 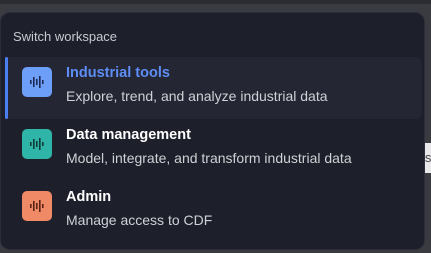 I want to click on workspace-title: Data management, so click(x=128, y=135).